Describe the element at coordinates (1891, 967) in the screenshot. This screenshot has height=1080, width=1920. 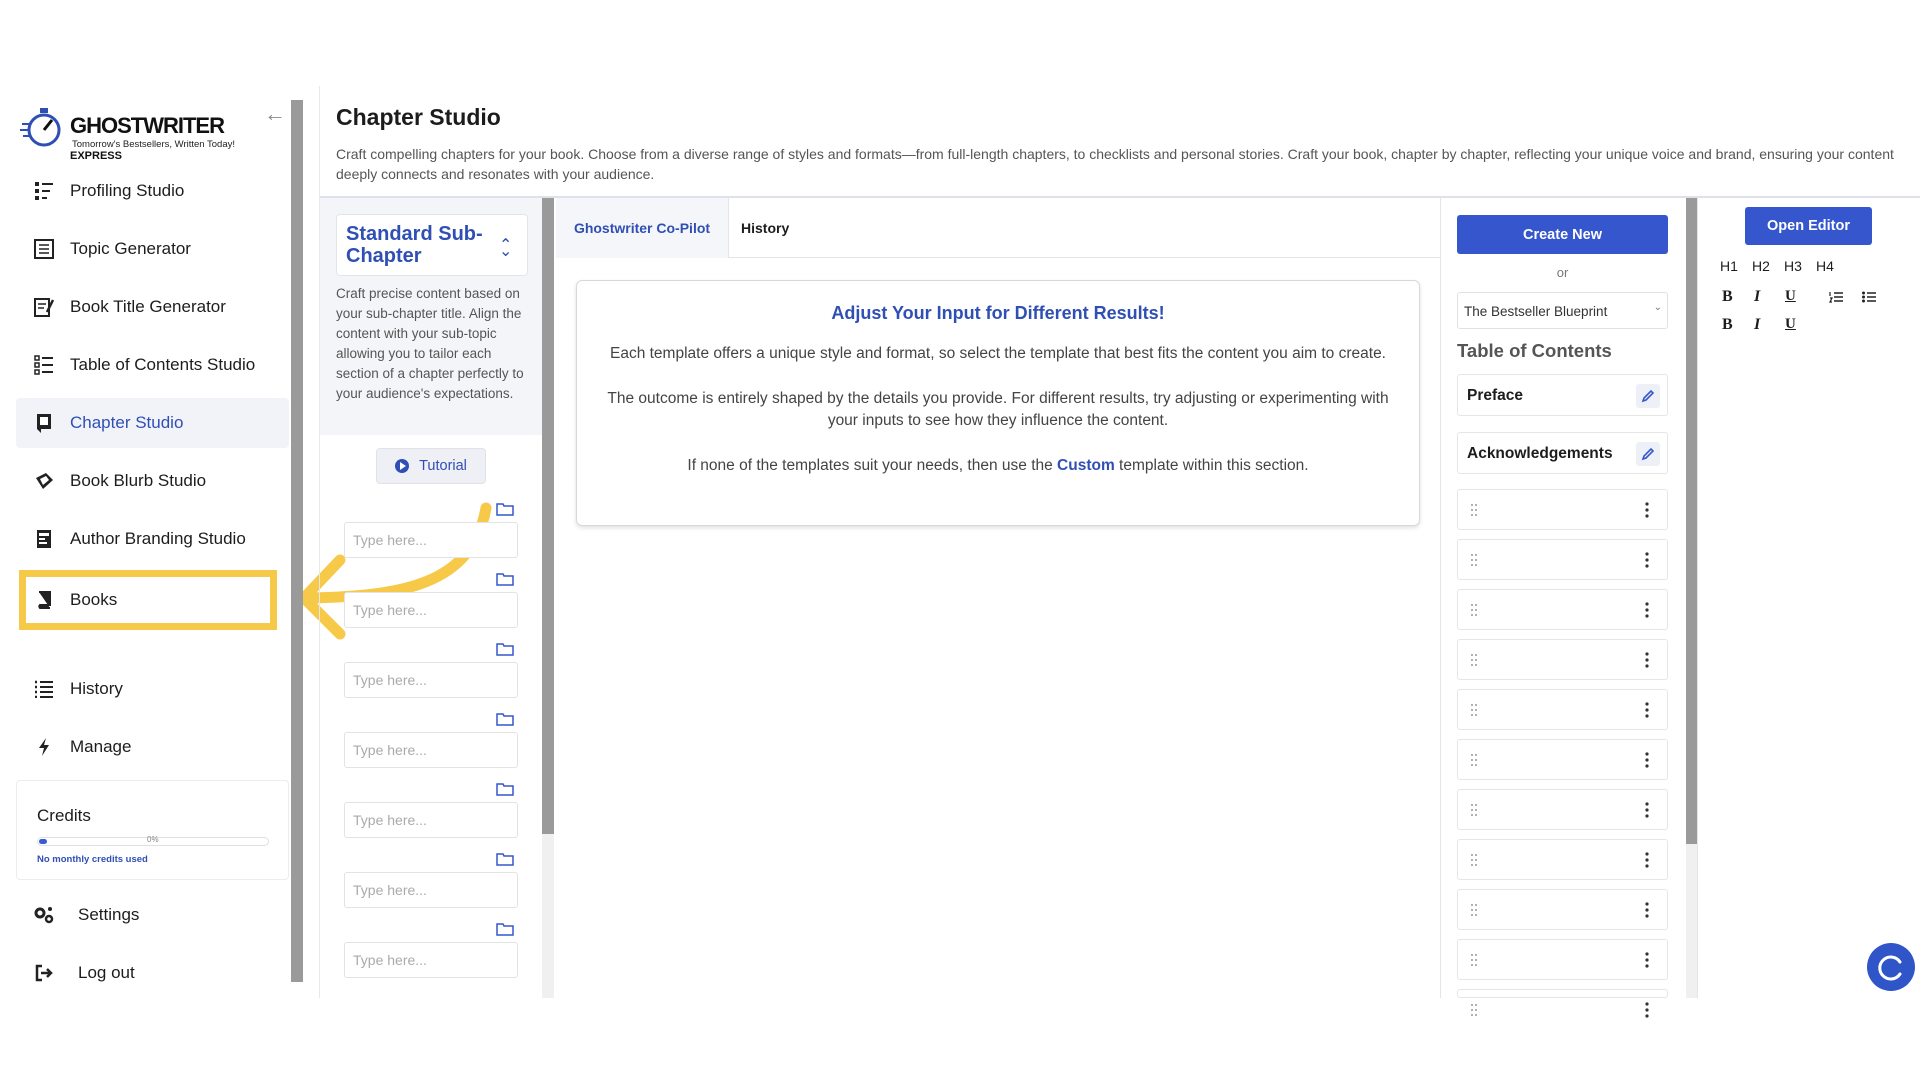
I see `help-chat-button` at that location.